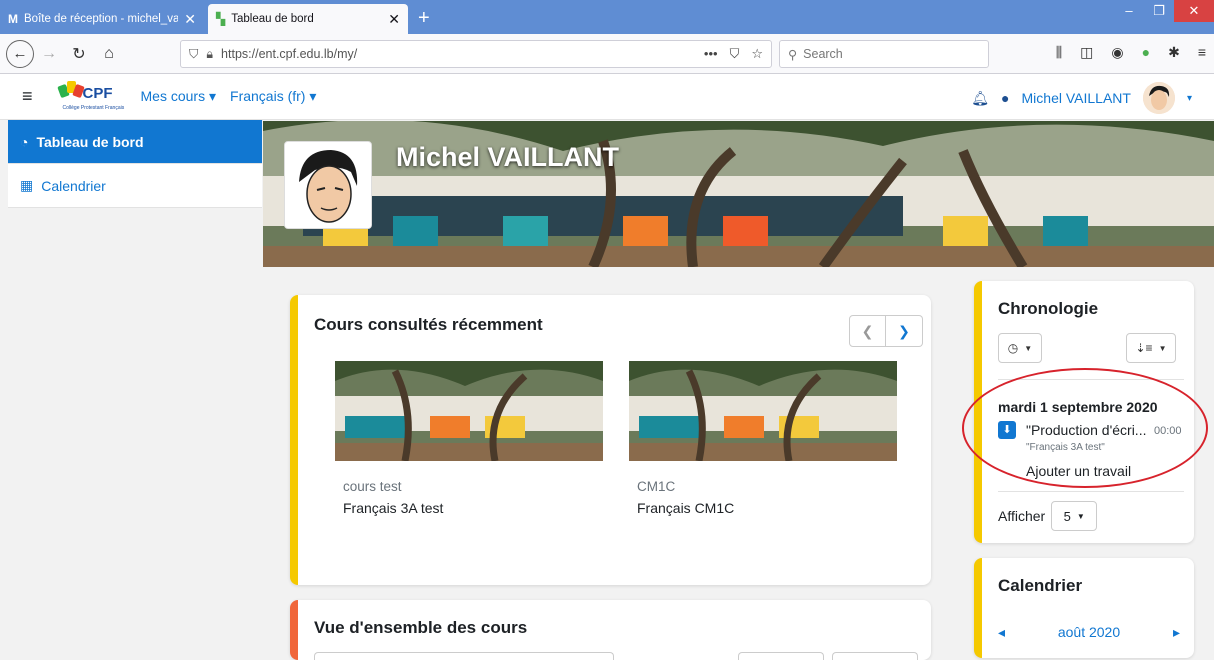  What do you see at coordinates (272, 19) in the screenshot?
I see `tab-title: Tableau de bord` at bounding box center [272, 19].